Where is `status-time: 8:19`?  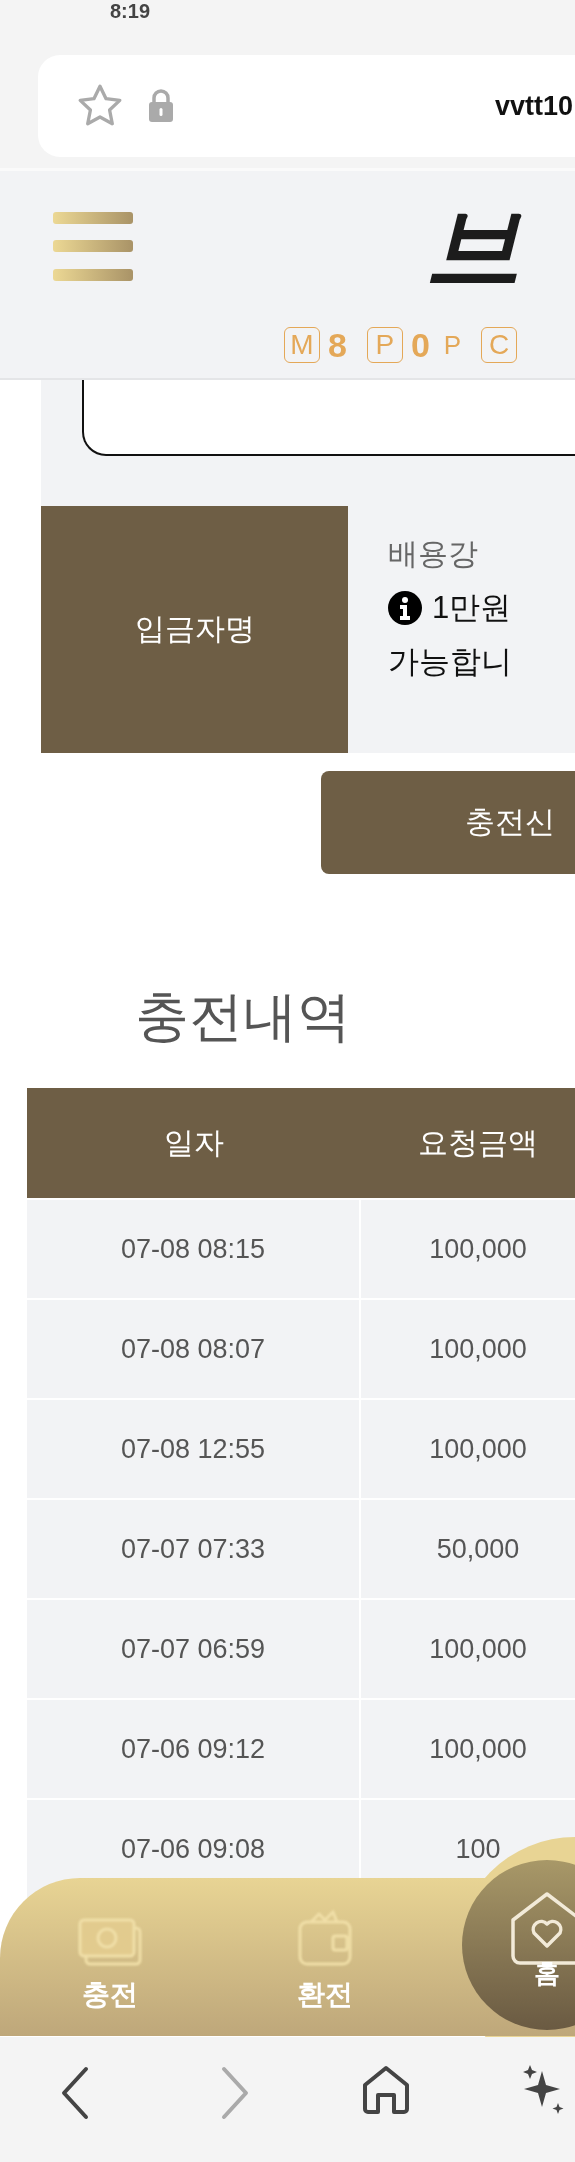 status-time: 8:19 is located at coordinates (131, 11).